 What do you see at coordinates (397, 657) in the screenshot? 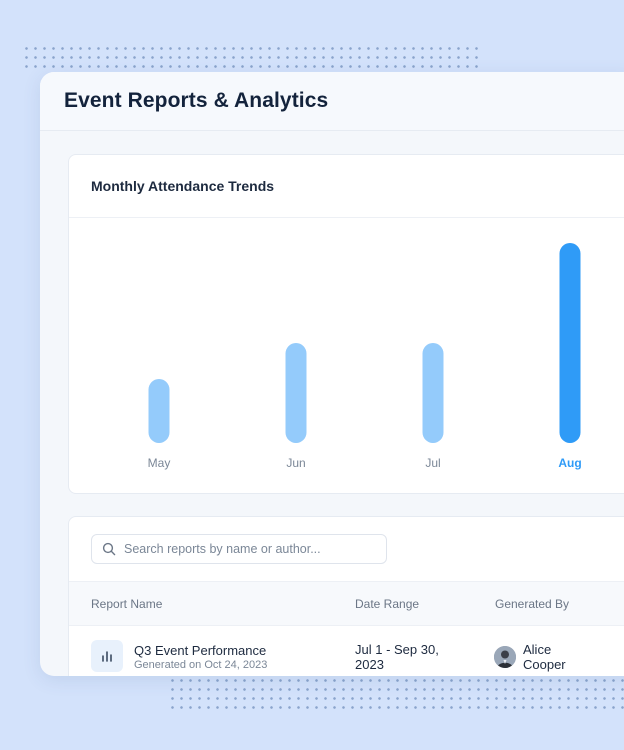
I see `report-date-range: Jul 1 - Sep 30, 2023` at bounding box center [397, 657].